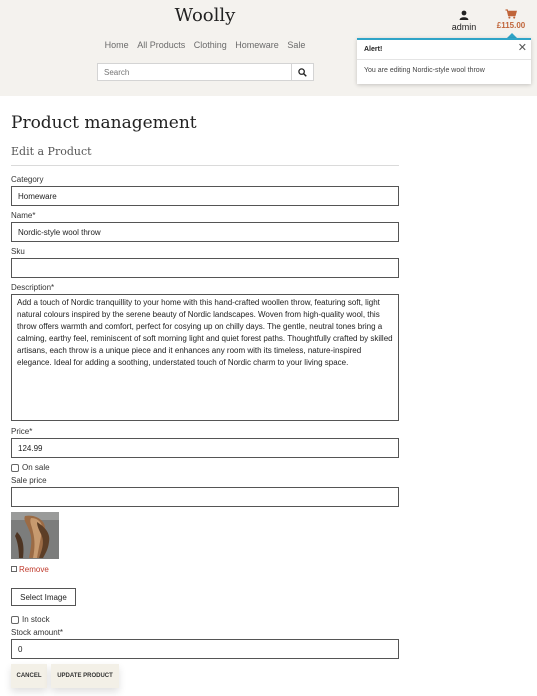  What do you see at coordinates (35, 535) in the screenshot?
I see `product-image-thumbnail` at bounding box center [35, 535].